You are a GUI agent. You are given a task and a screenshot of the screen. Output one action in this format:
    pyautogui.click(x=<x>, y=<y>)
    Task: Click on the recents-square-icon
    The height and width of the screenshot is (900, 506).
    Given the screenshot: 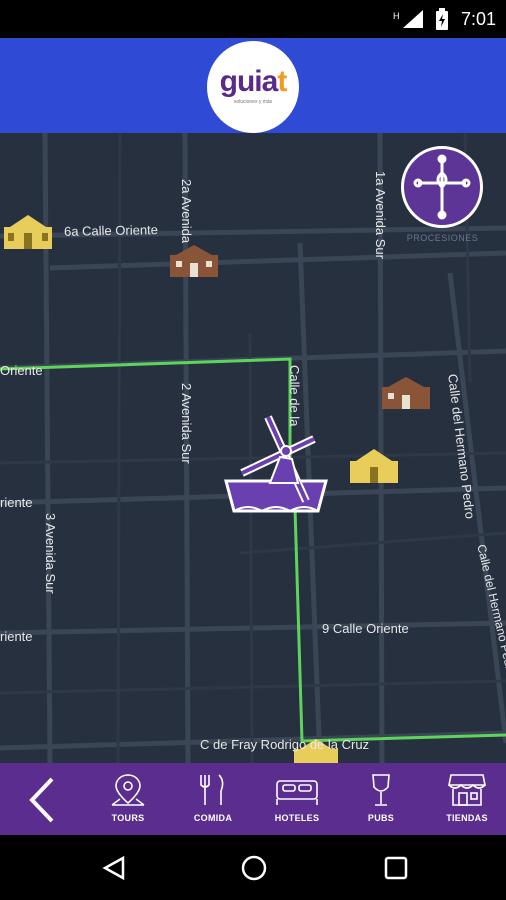 What is the action you would take?
    pyautogui.click(x=396, y=868)
    